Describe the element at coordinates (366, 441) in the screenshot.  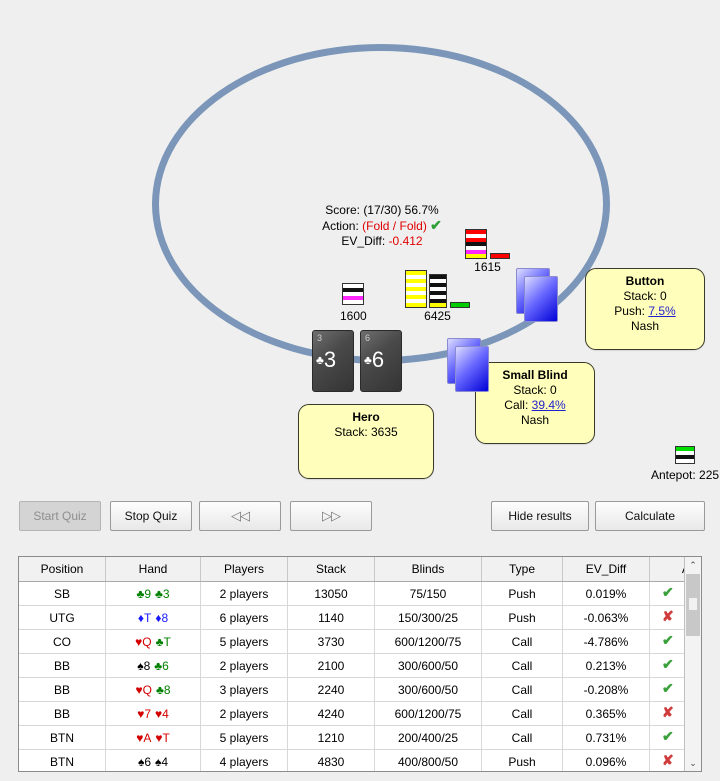
I see `player-box-hero: Hero Stack: 3635` at that location.